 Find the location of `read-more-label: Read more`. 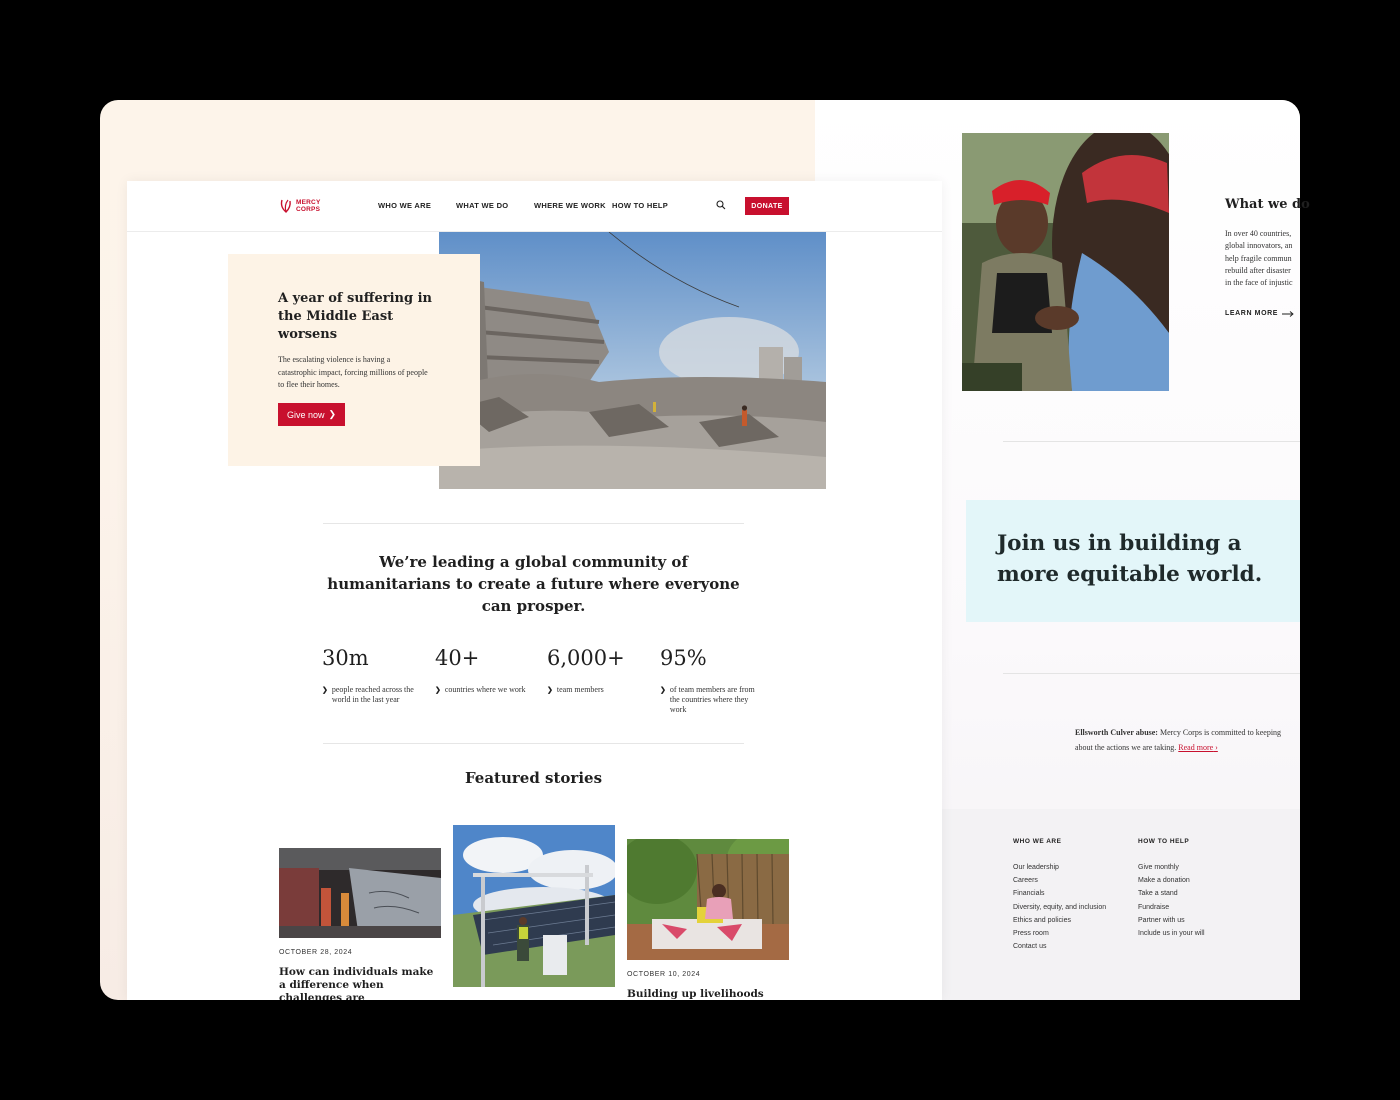

read-more-label: Read more is located at coordinates (1196, 747).